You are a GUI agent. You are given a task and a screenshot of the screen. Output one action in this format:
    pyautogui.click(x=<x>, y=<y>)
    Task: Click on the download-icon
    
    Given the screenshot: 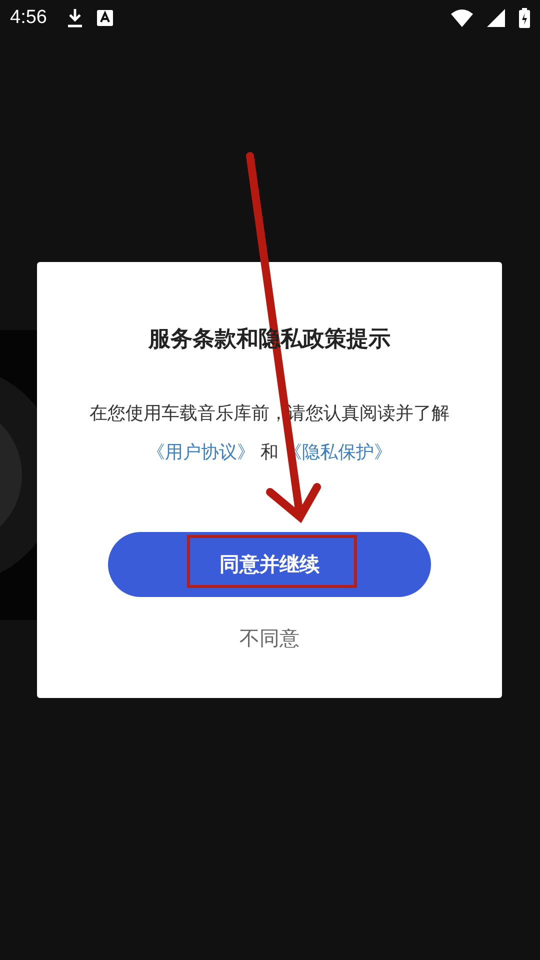 What is the action you would take?
    pyautogui.click(x=74, y=18)
    